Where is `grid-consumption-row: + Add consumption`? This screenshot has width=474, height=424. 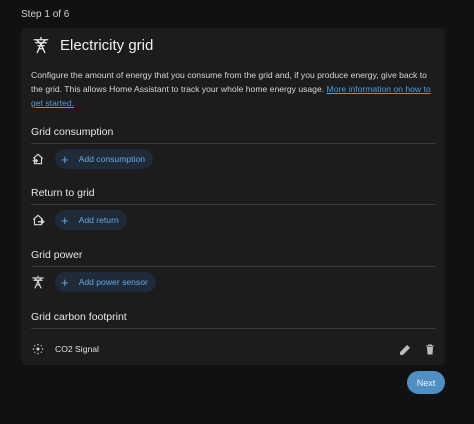
grid-consumption-row: + Add consumption is located at coordinates (233, 159).